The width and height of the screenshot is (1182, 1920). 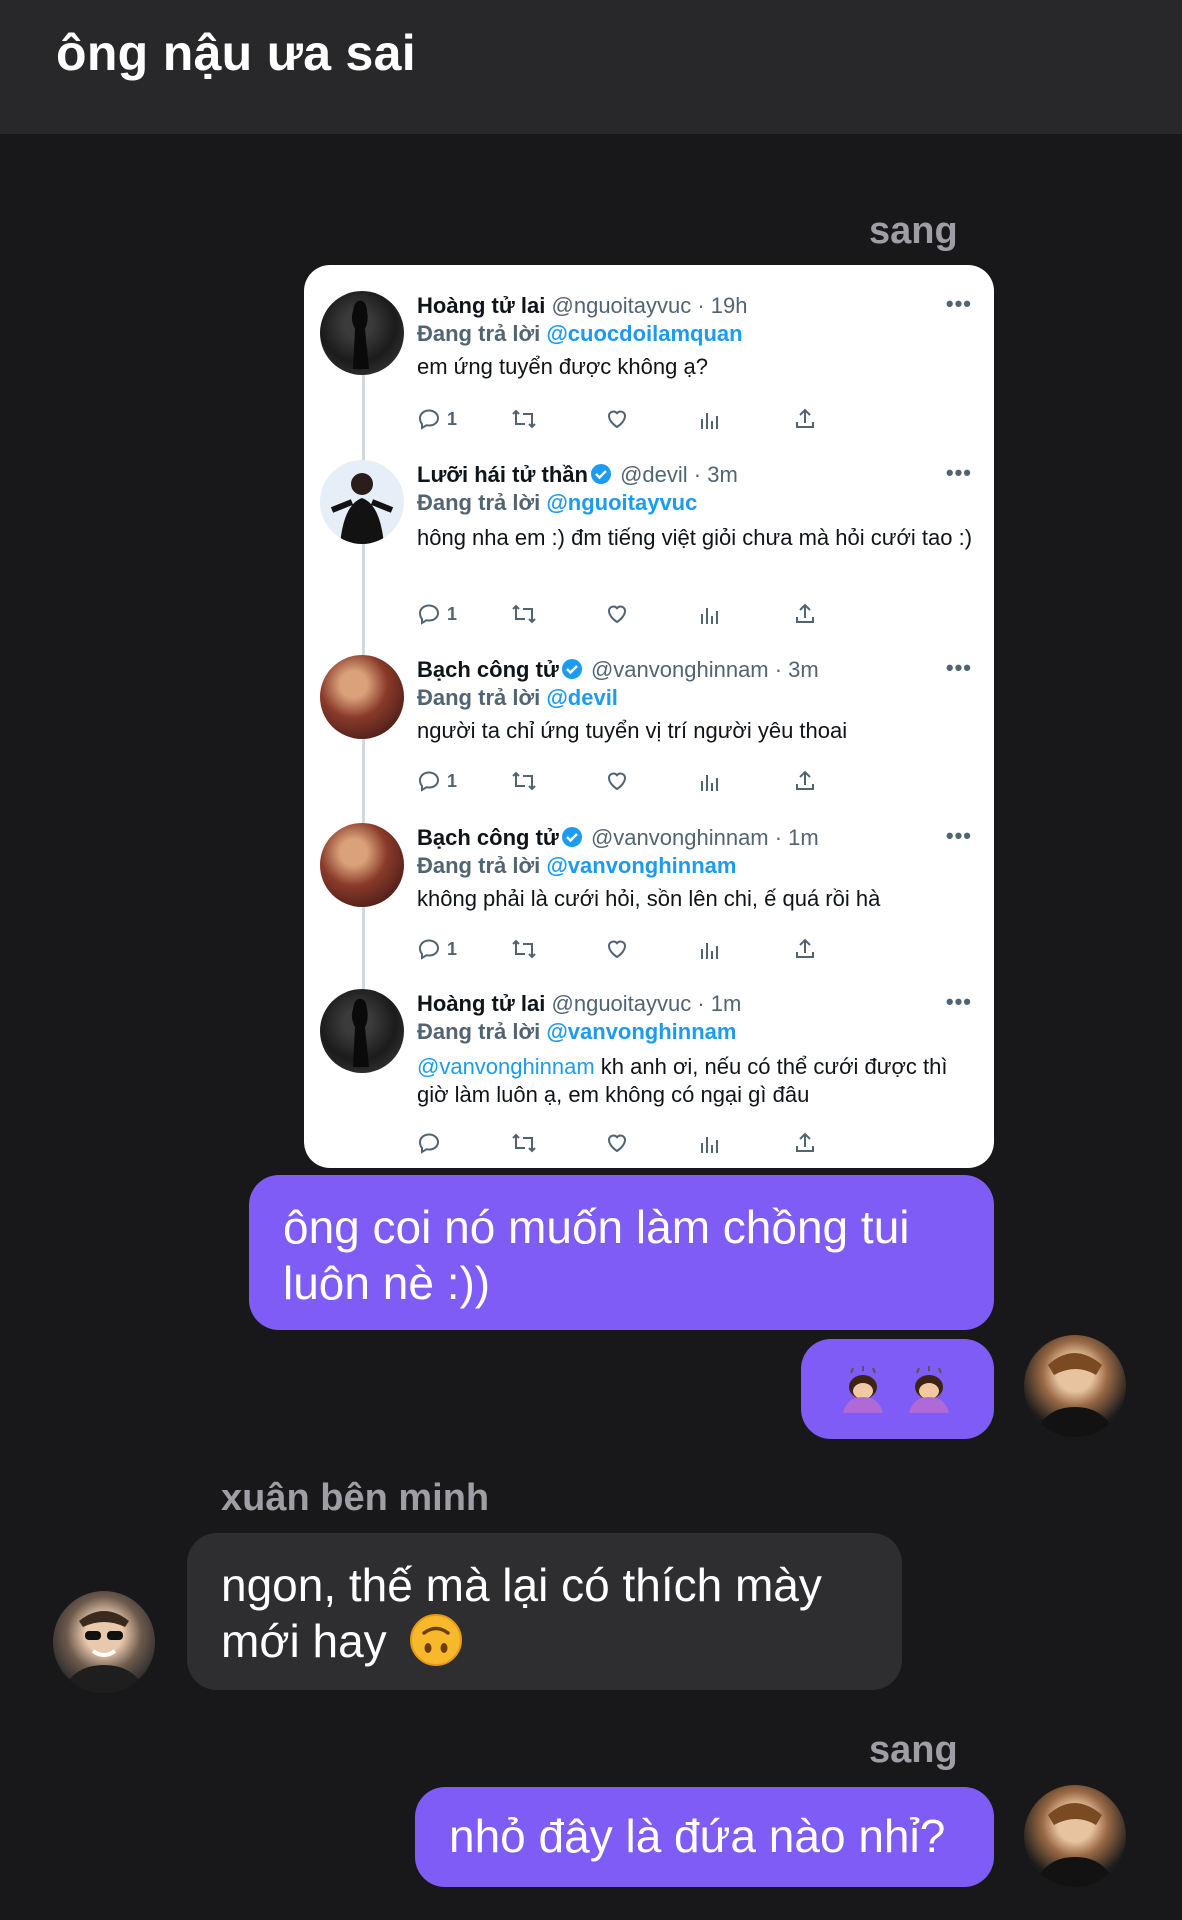 What do you see at coordinates (582, 697) in the screenshot?
I see `reply-to-handle: @devil` at bounding box center [582, 697].